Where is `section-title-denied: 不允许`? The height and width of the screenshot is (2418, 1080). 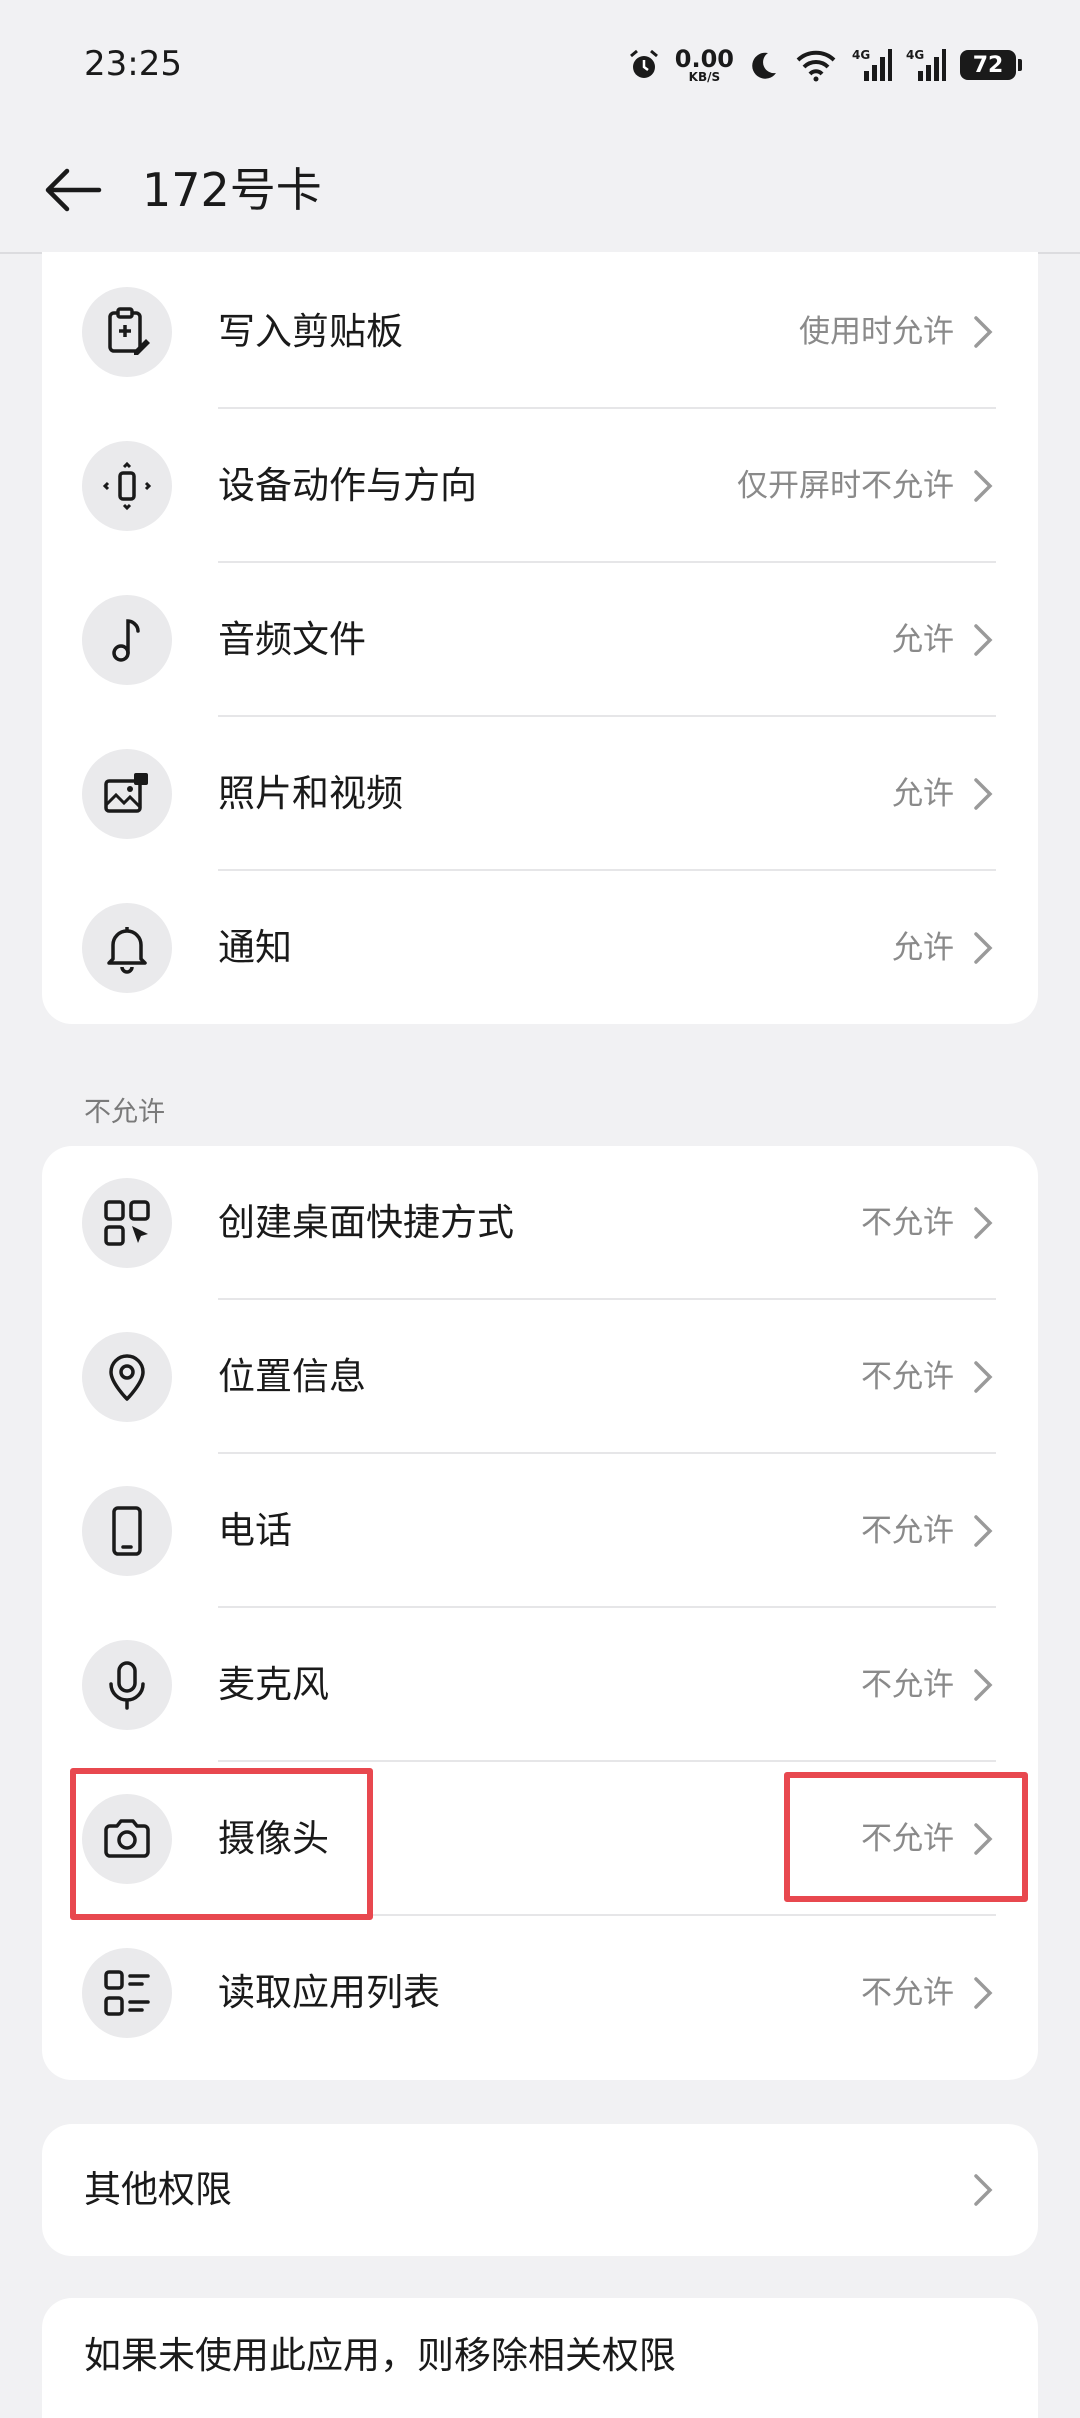
section-title-denied: 不允许 is located at coordinates (124, 1112).